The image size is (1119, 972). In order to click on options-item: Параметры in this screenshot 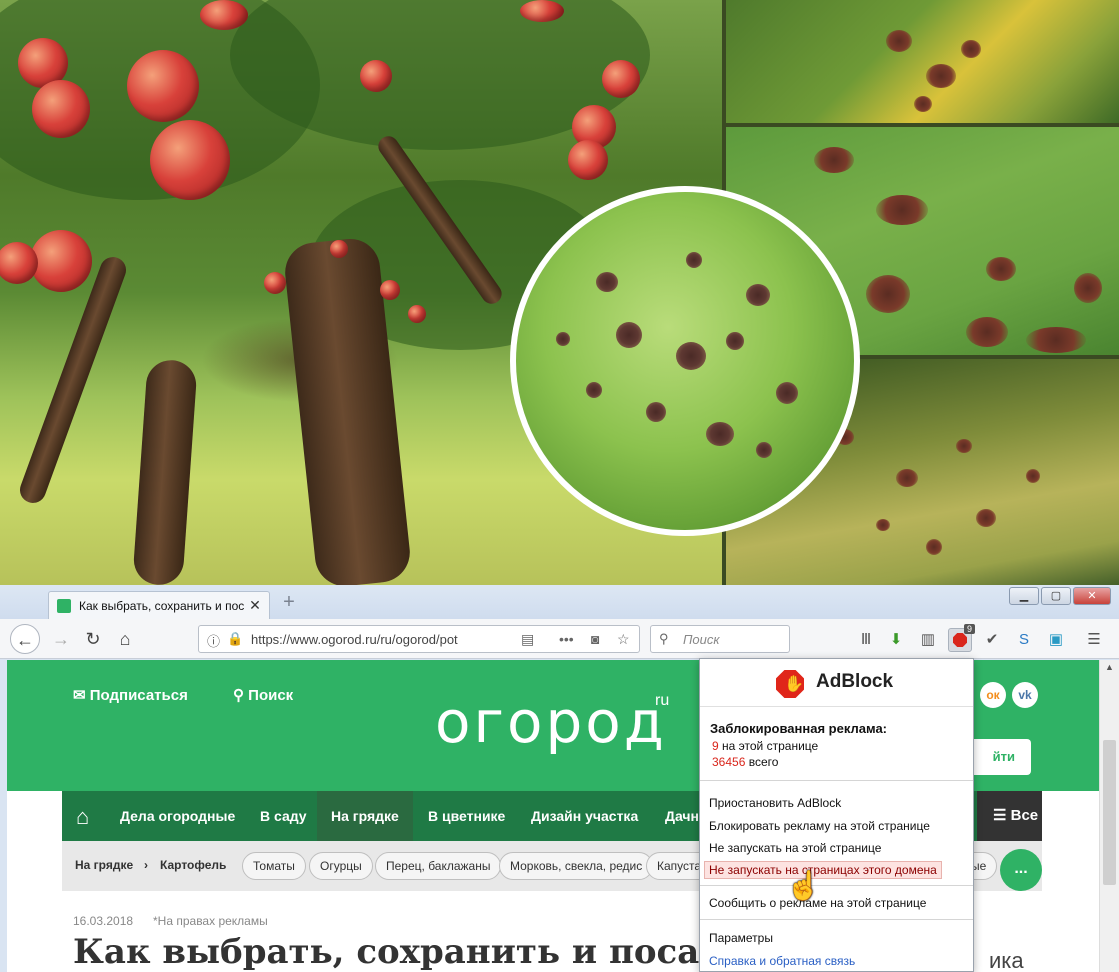, I will do `click(741, 938)`.